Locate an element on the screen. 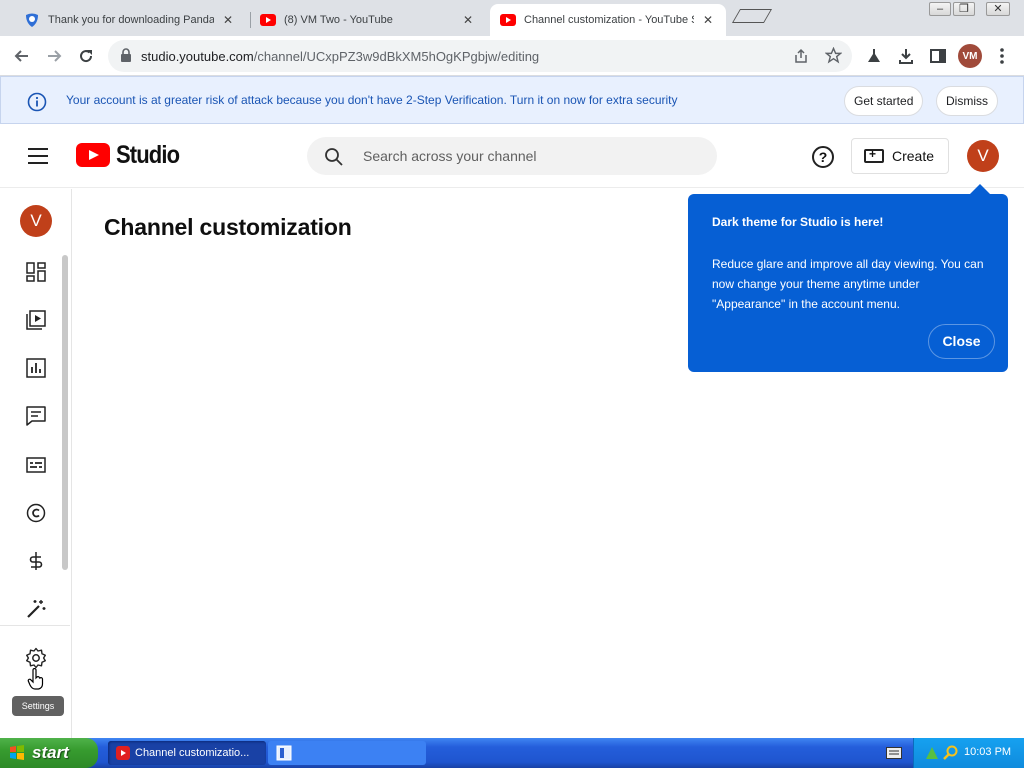 This screenshot has height=768, width=1024. create-label: Create is located at coordinates (913, 156).